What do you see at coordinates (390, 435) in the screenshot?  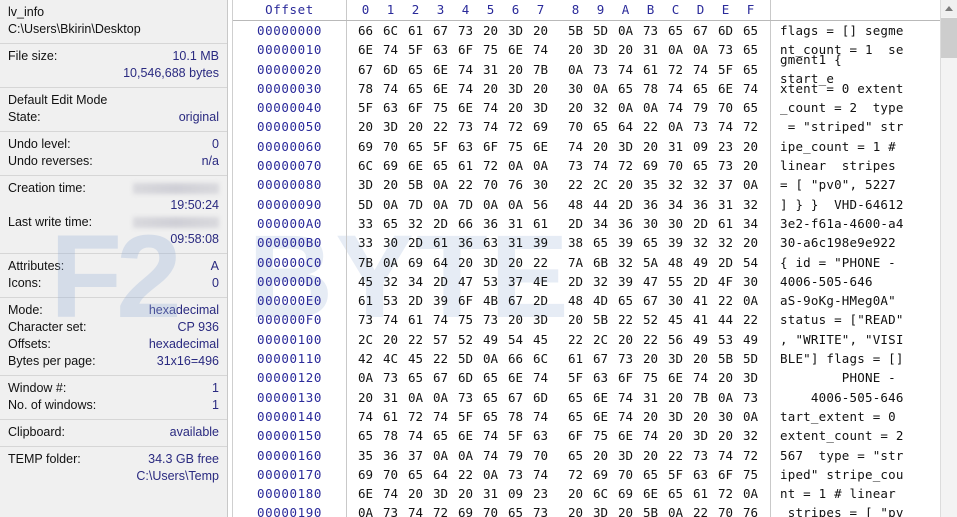 I see `hex-byte: 78` at bounding box center [390, 435].